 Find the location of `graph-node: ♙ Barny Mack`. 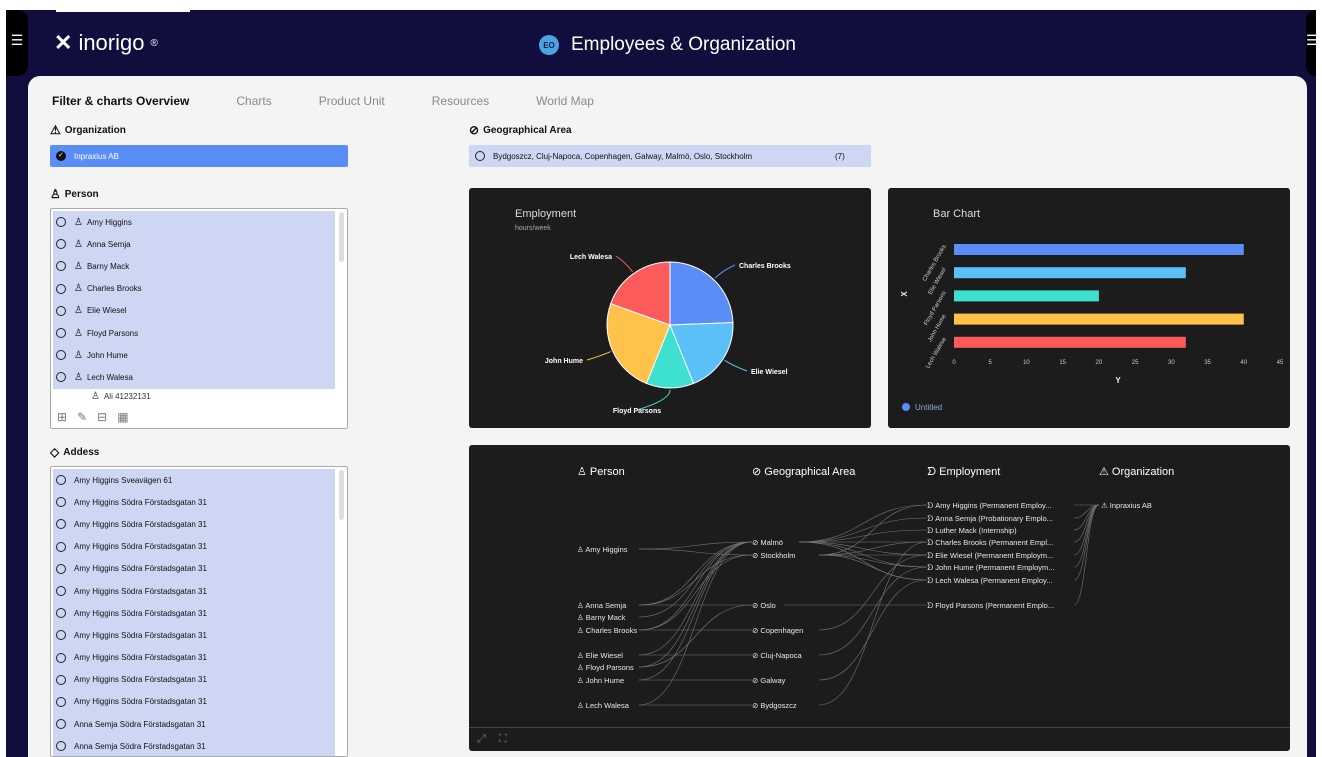

graph-node: ♙ Barny Mack is located at coordinates (601, 617).